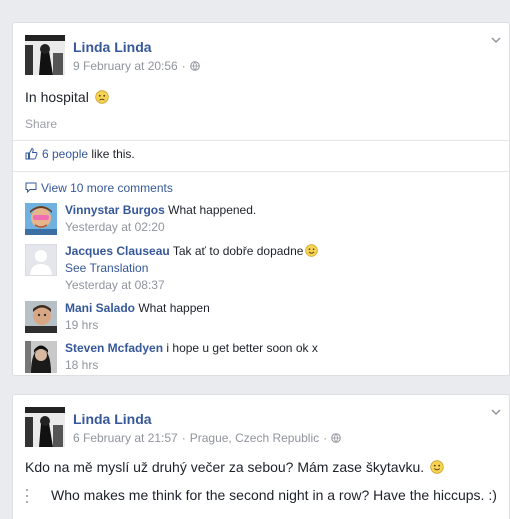 This screenshot has height=519, width=510. Describe the element at coordinates (31, 153) in the screenshot. I see `thumbs-up-icon` at that location.